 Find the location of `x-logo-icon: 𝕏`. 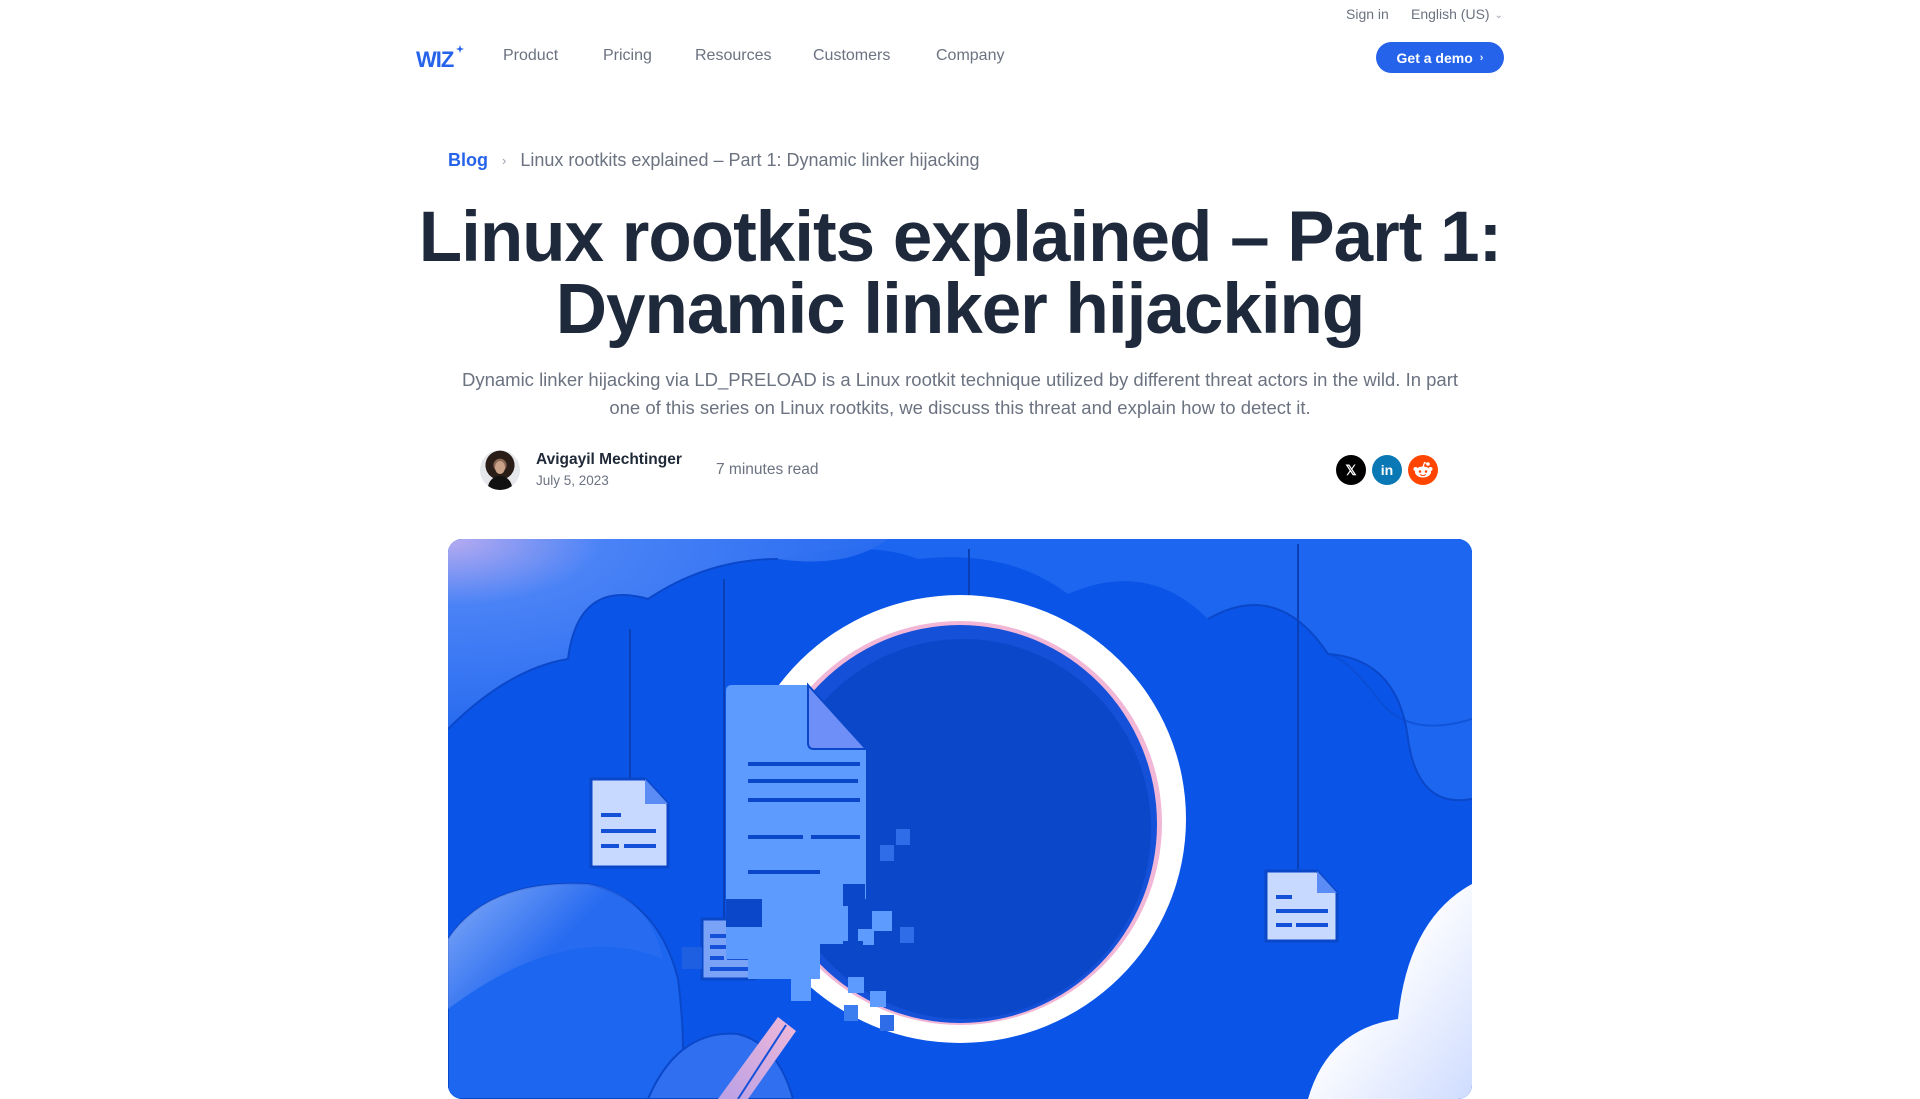

x-logo-icon: 𝕏 is located at coordinates (1351, 469).